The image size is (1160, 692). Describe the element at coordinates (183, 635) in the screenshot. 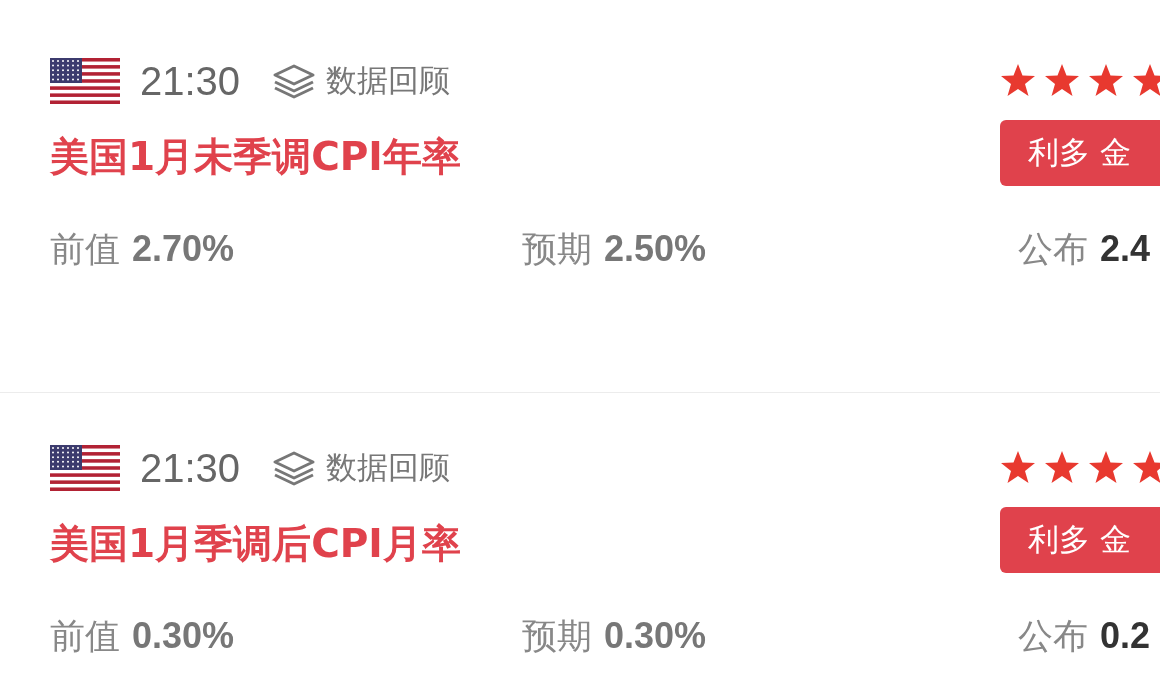

I see `previous-value: 0.30%` at that location.